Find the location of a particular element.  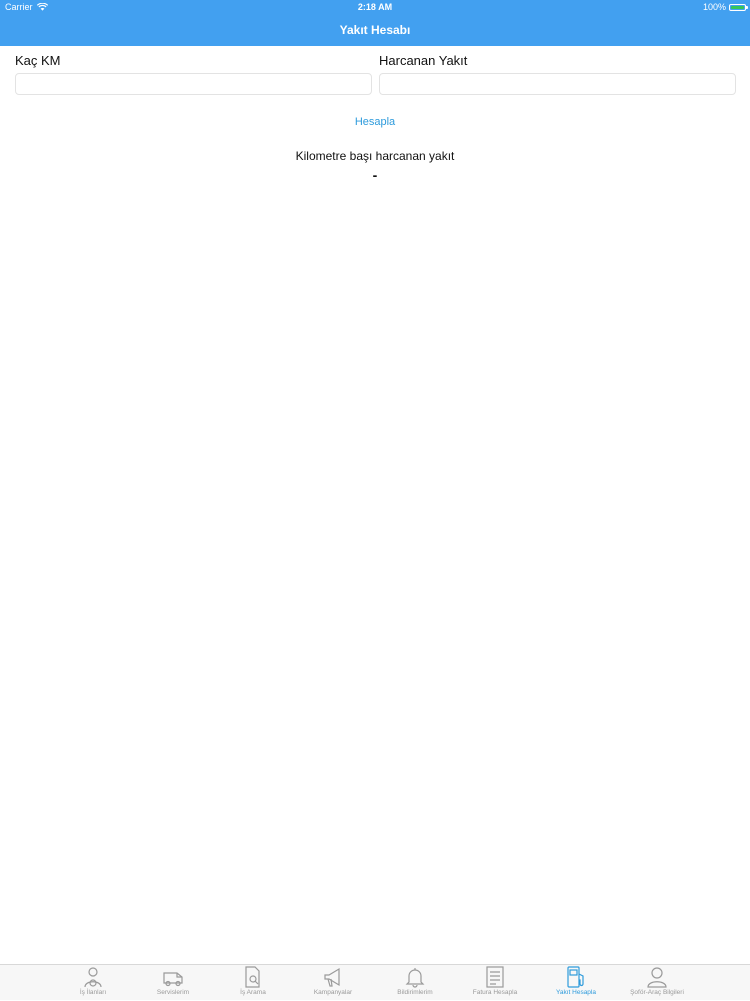

document-search-icon is located at coordinates (252, 977).